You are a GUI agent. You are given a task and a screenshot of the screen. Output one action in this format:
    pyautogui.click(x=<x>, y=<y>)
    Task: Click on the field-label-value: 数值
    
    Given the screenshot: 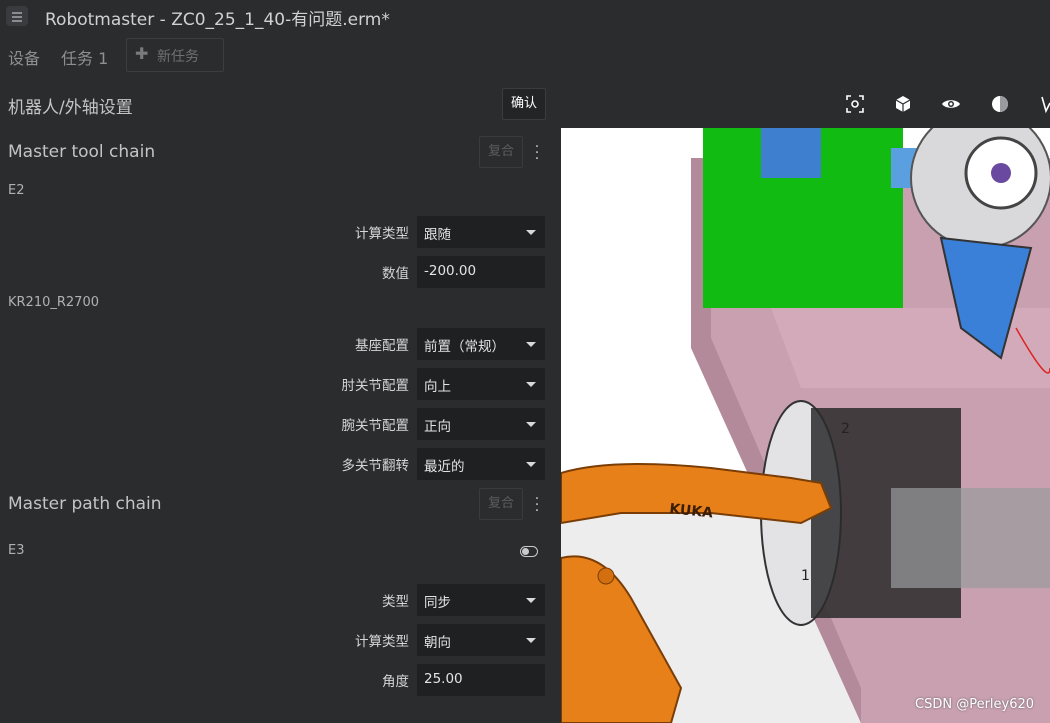 What is the action you would take?
    pyautogui.click(x=395, y=274)
    